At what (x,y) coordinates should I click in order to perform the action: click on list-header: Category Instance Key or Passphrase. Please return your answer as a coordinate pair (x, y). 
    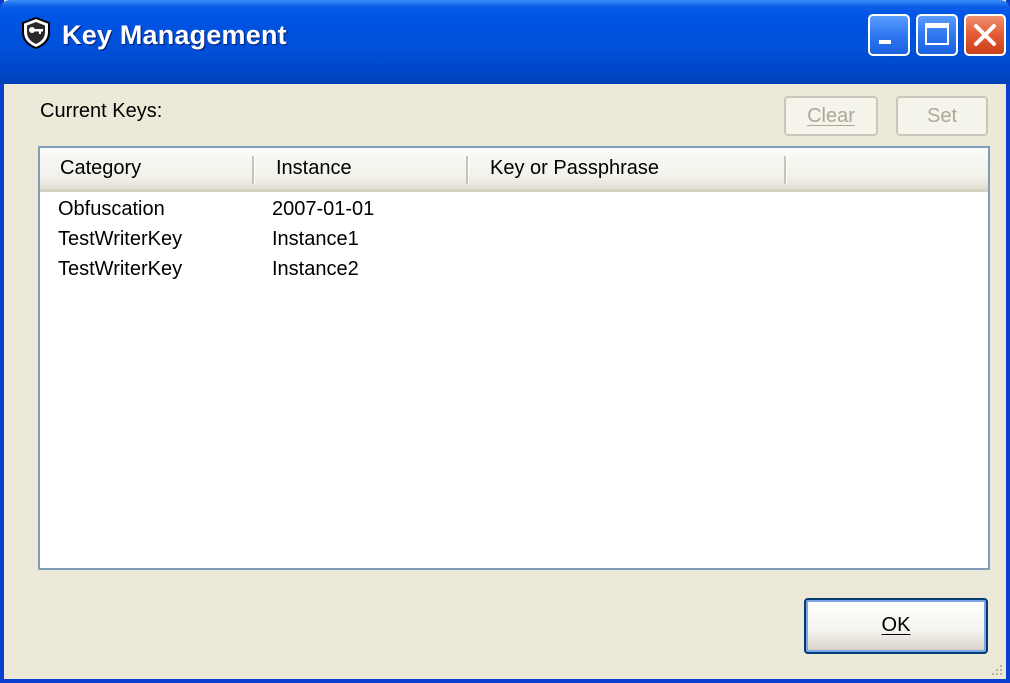
    Looking at the image, I should click on (514, 170).